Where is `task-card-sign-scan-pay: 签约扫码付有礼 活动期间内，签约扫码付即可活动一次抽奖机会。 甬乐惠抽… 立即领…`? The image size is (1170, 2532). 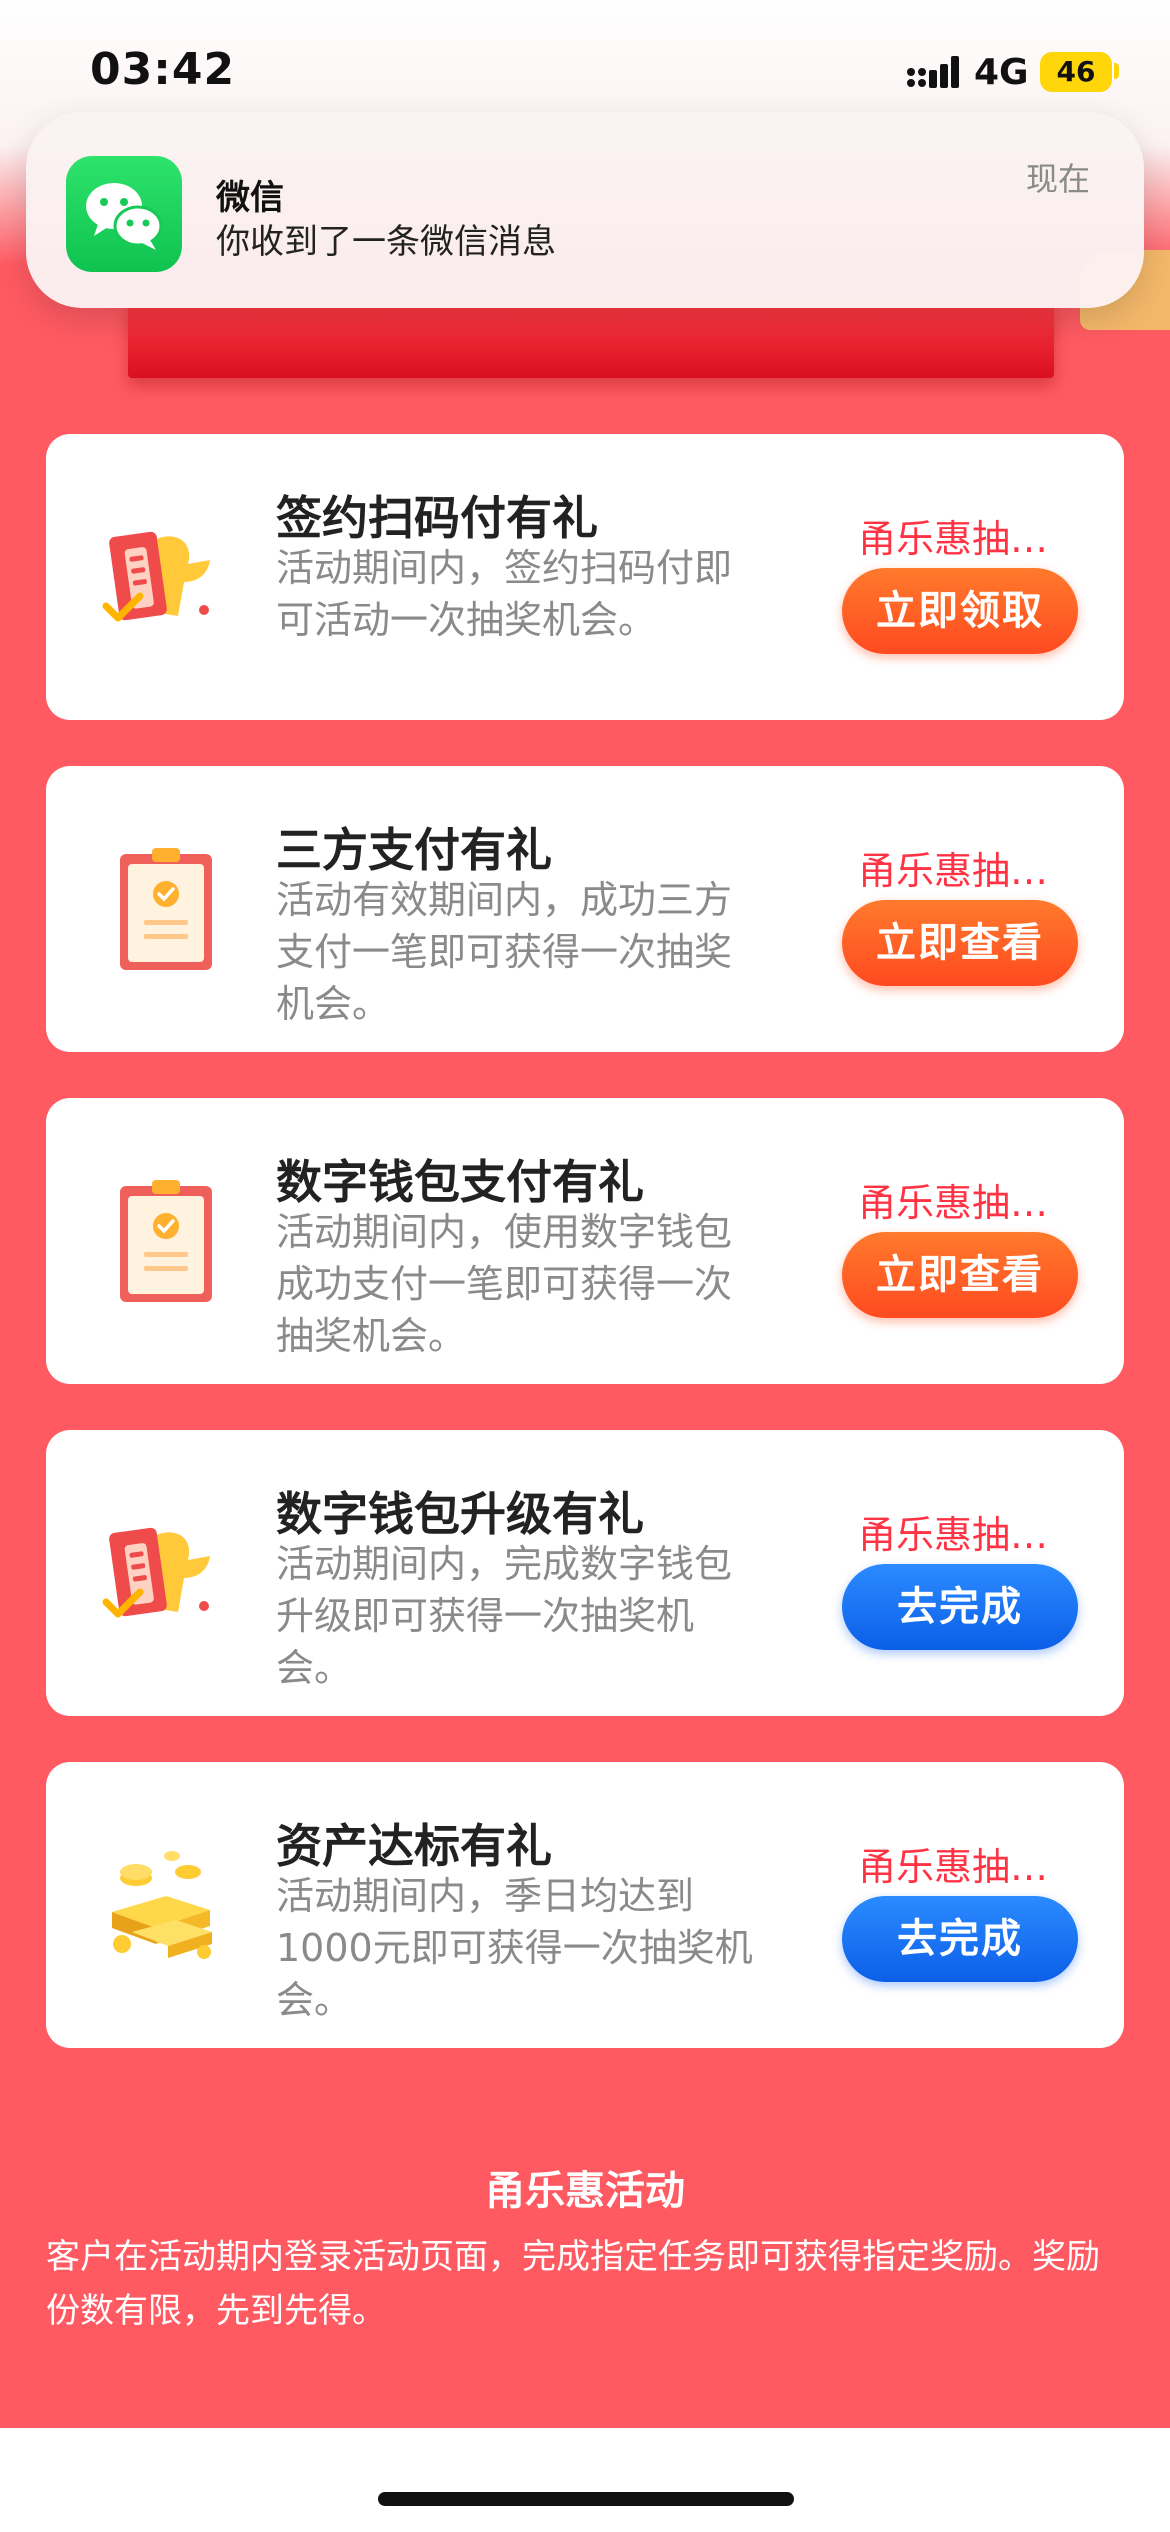 task-card-sign-scan-pay: 签约扫码付有礼 活动期间内，签约扫码付即可活动一次抽奖机会。 甬乐惠抽… 立即领… is located at coordinates (585, 577).